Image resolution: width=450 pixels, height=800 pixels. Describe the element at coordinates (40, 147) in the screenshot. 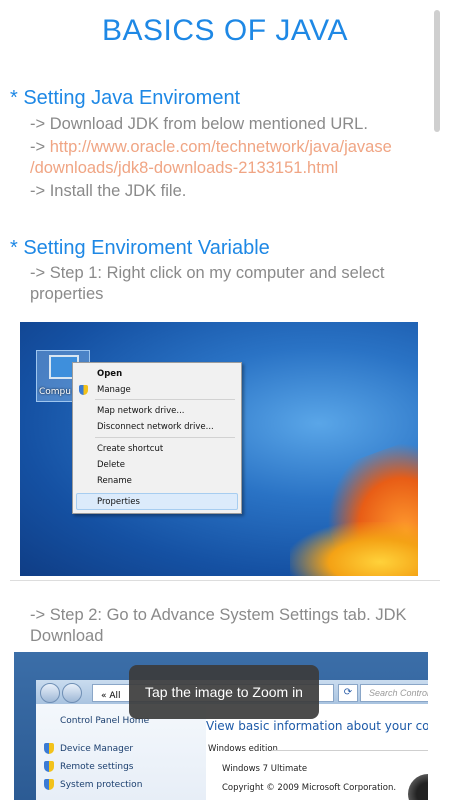

I see `arrow-prefix: ->` at that location.